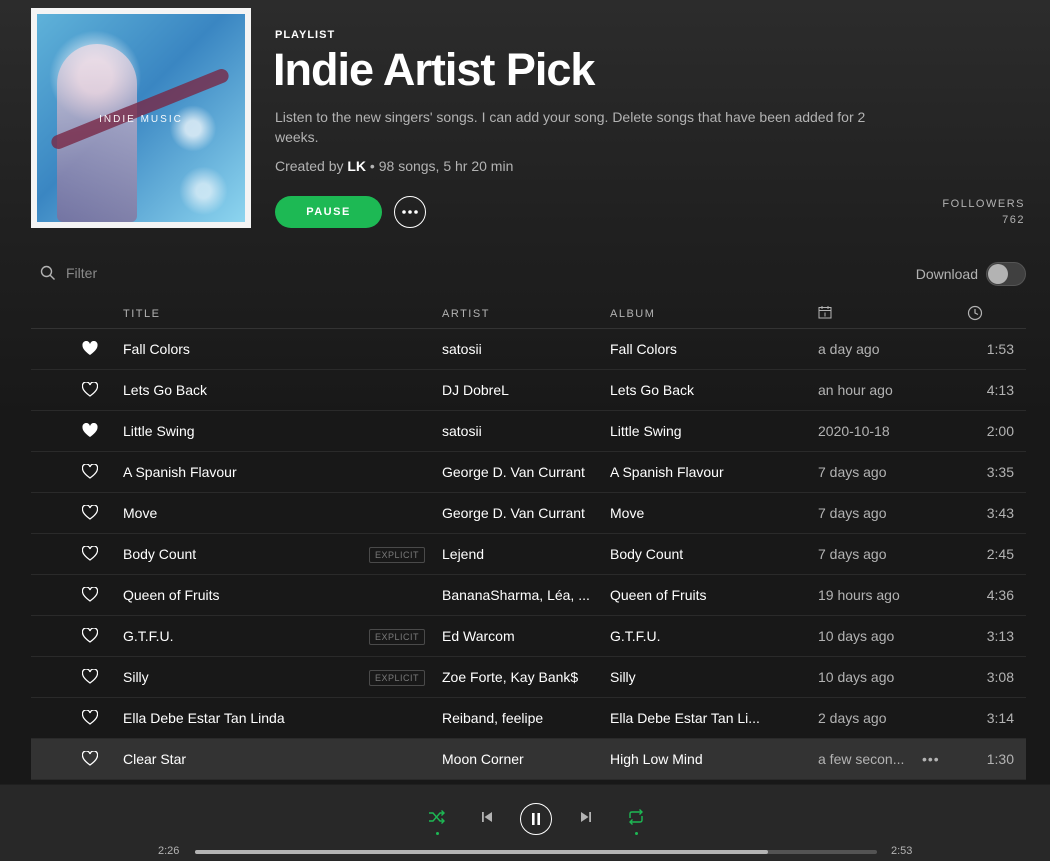  I want to click on progress-bar, so click(536, 852).